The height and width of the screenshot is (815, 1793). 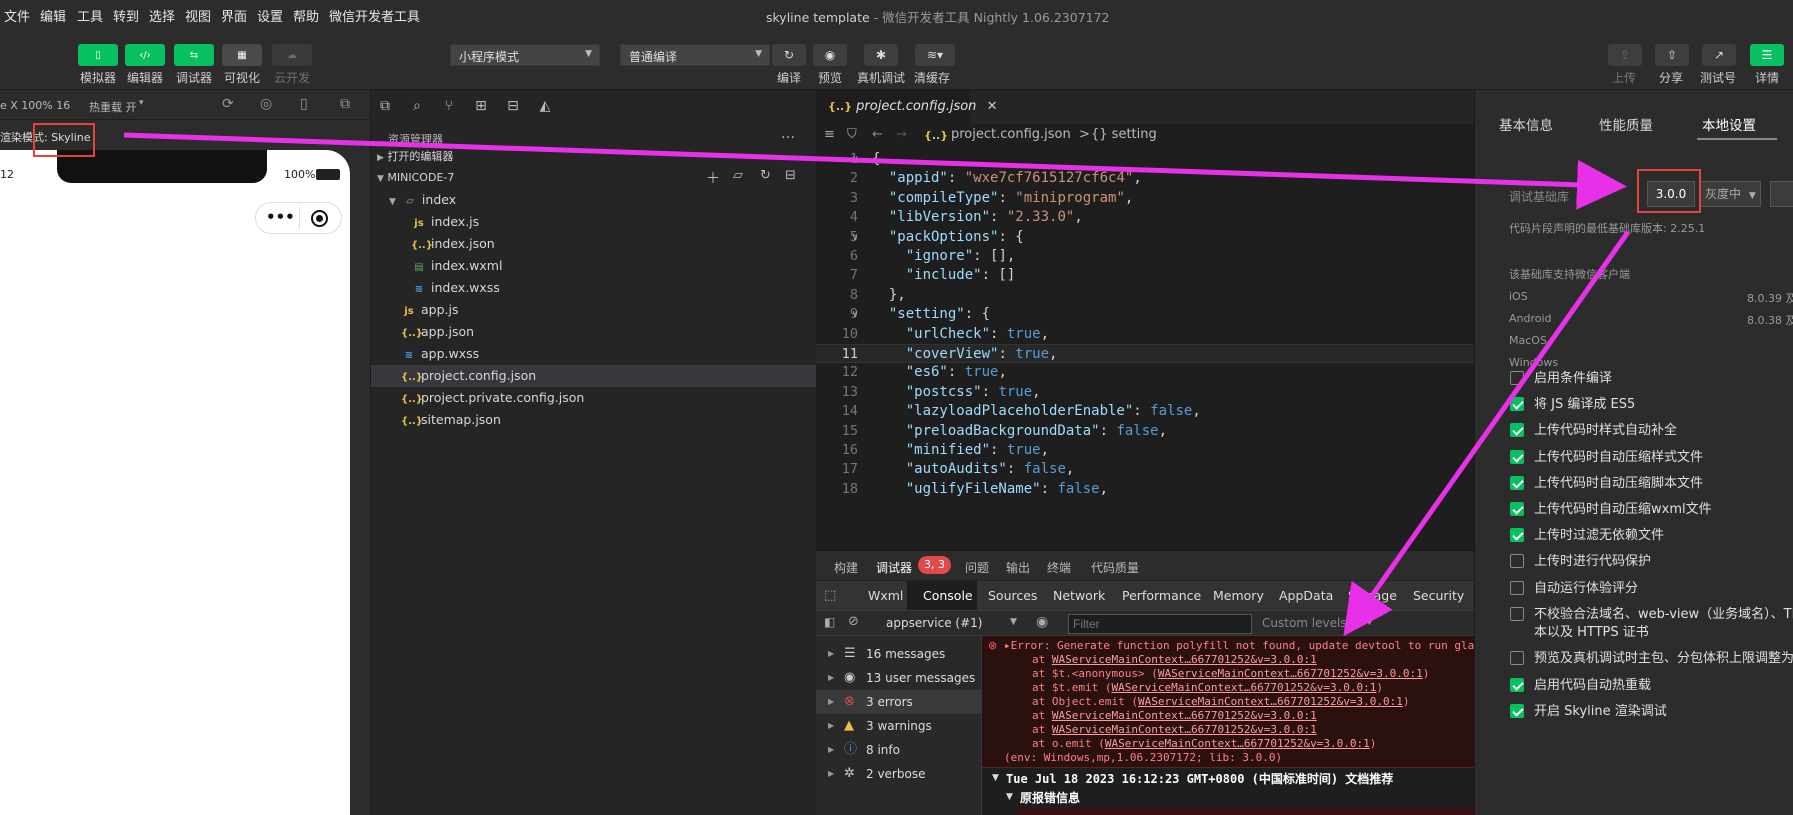 I want to click on folder-item: ▼ ▱ index, so click(x=594, y=200).